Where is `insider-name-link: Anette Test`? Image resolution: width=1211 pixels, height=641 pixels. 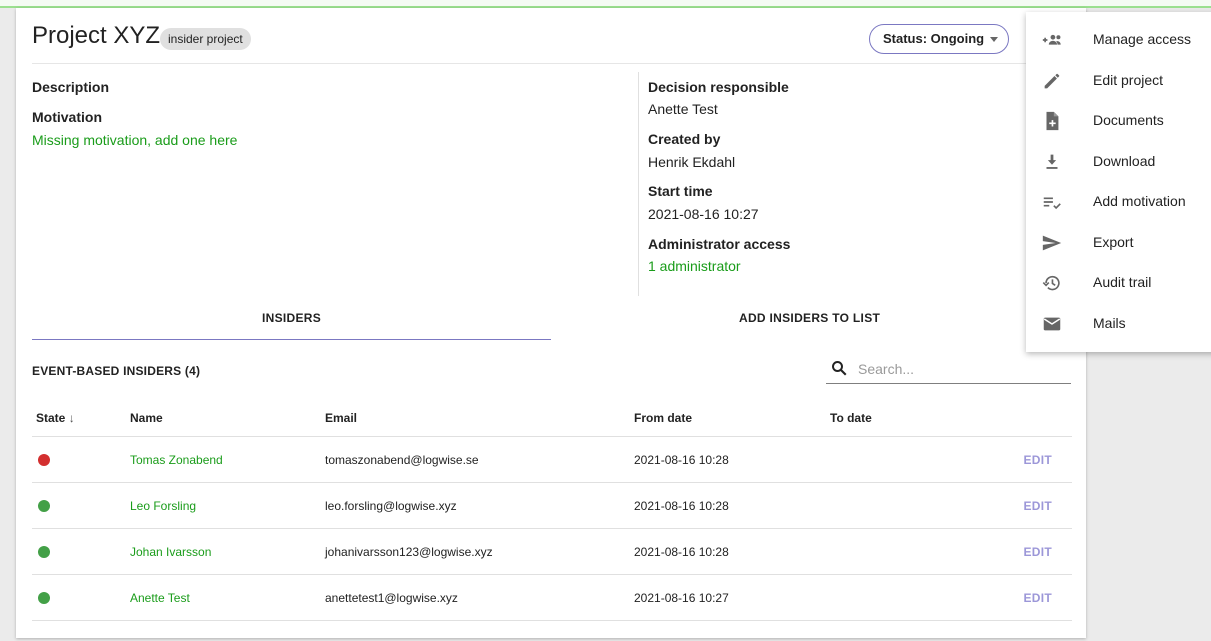
insider-name-link: Anette Test is located at coordinates (227, 597).